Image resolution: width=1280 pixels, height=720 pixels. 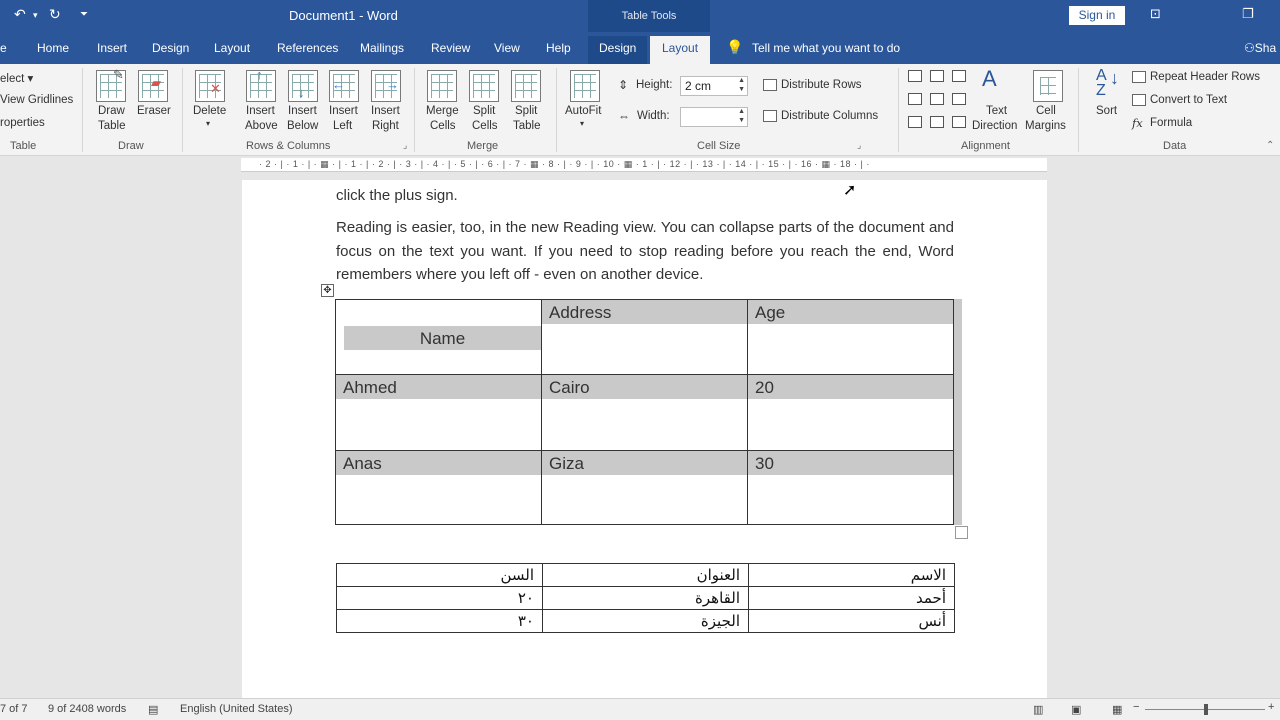 I want to click on table-cell: 20, so click(x=850, y=412).